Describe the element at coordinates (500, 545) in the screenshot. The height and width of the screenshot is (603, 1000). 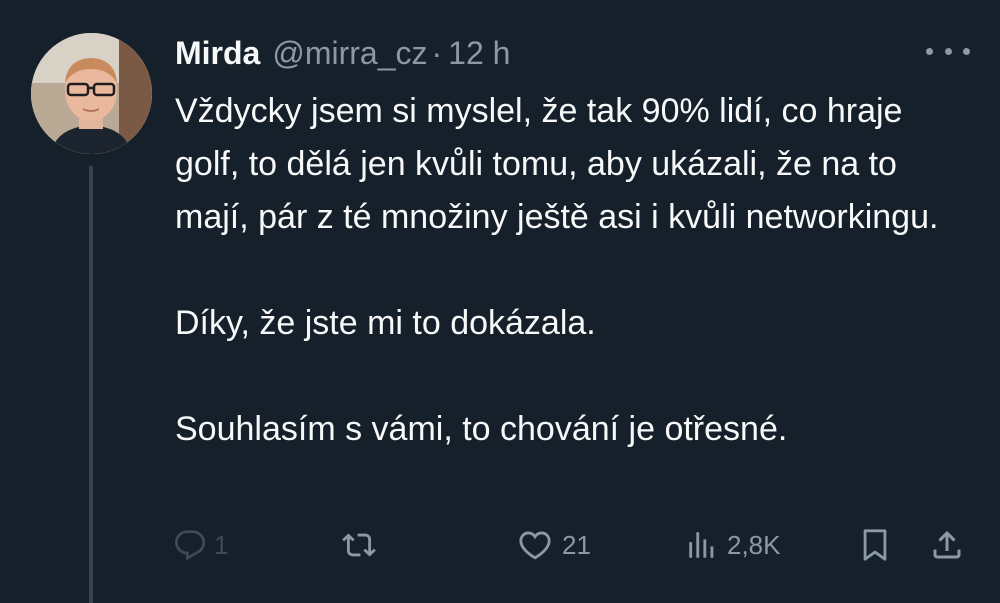
I see `action-bar: 1 21 2,8K` at that location.